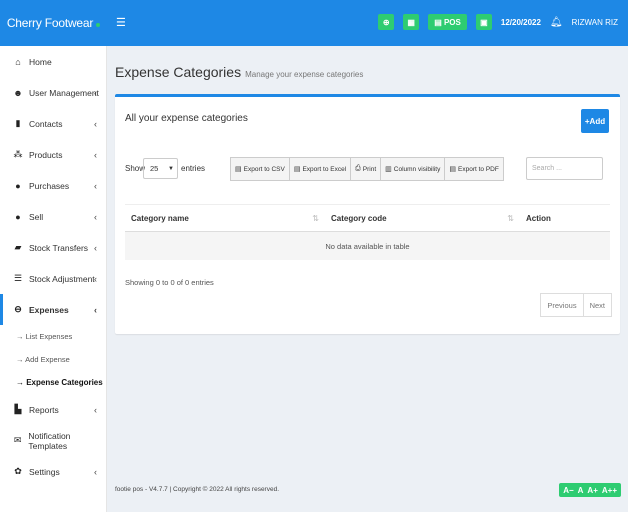 This screenshot has width=628, height=512. I want to click on sidebar-item-label: Notification Templates, so click(49, 440).